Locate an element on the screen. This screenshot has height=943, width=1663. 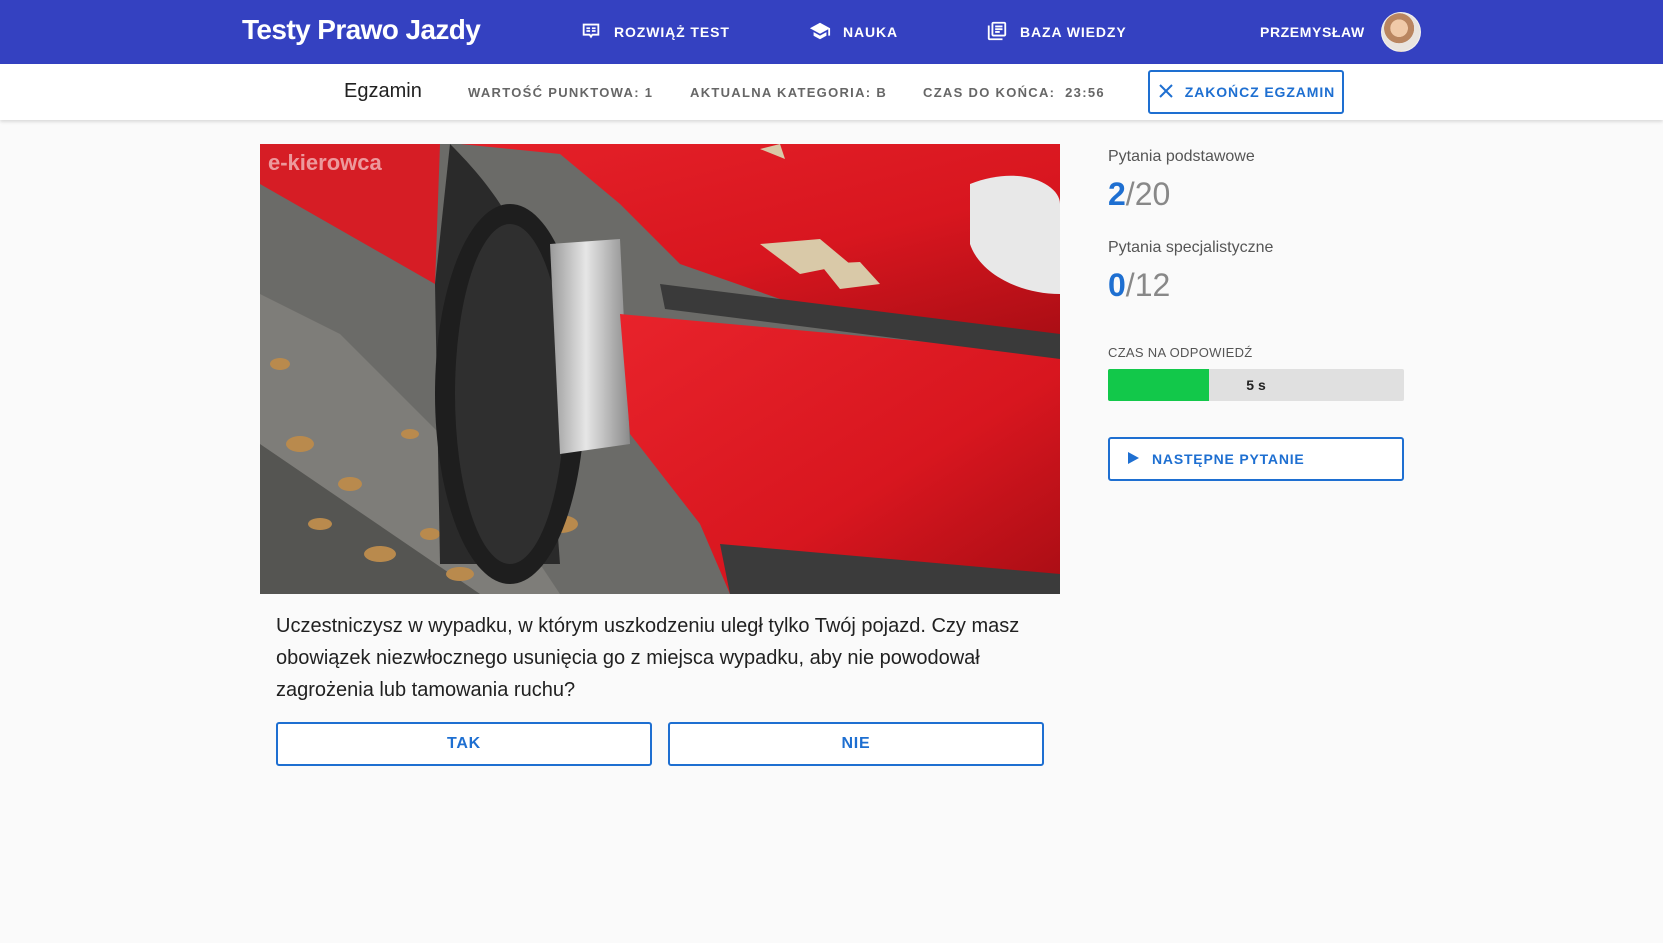
close-icon is located at coordinates (1166, 92).